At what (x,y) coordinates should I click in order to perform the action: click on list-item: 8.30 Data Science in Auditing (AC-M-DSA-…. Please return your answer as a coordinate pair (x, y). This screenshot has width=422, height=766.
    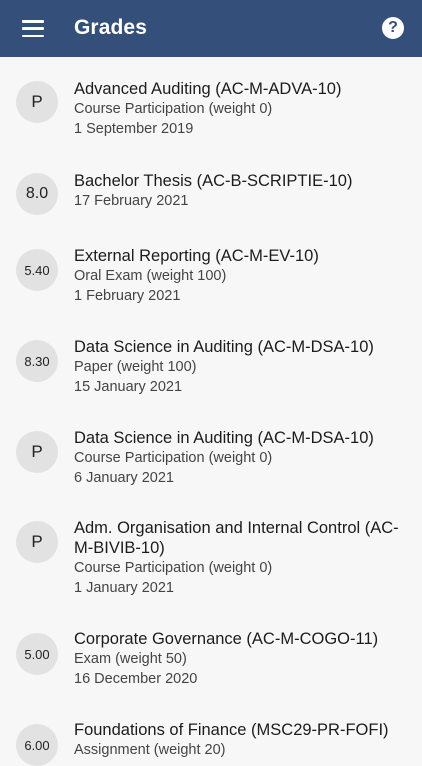
    Looking at the image, I should click on (211, 369).